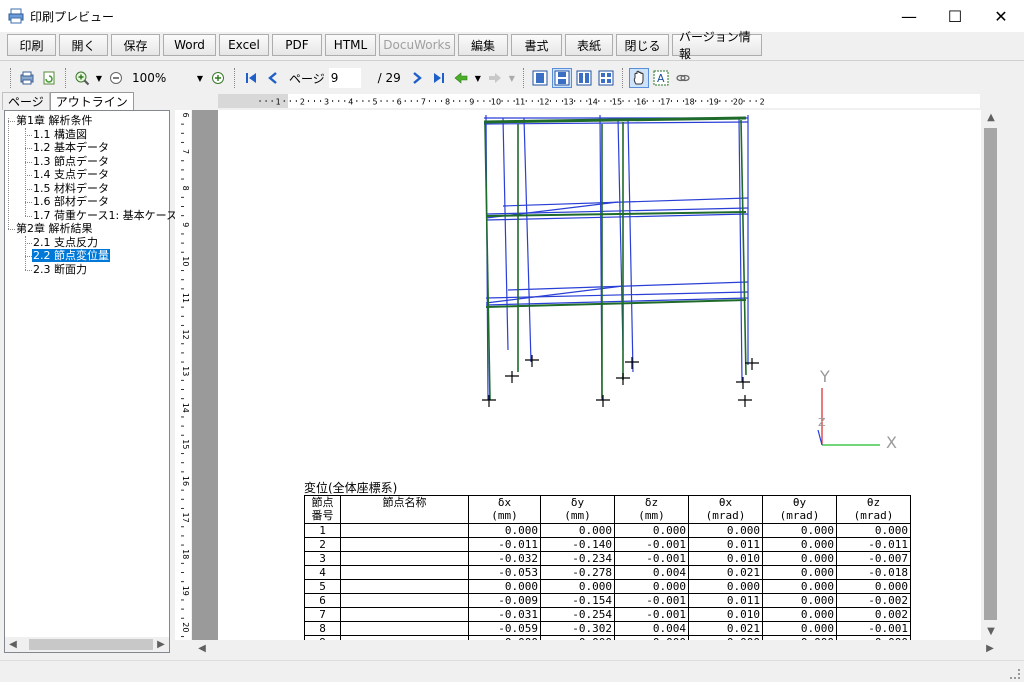  What do you see at coordinates (350, 45) in the screenshot?
I see `toolbar-button-6: HTML` at bounding box center [350, 45].